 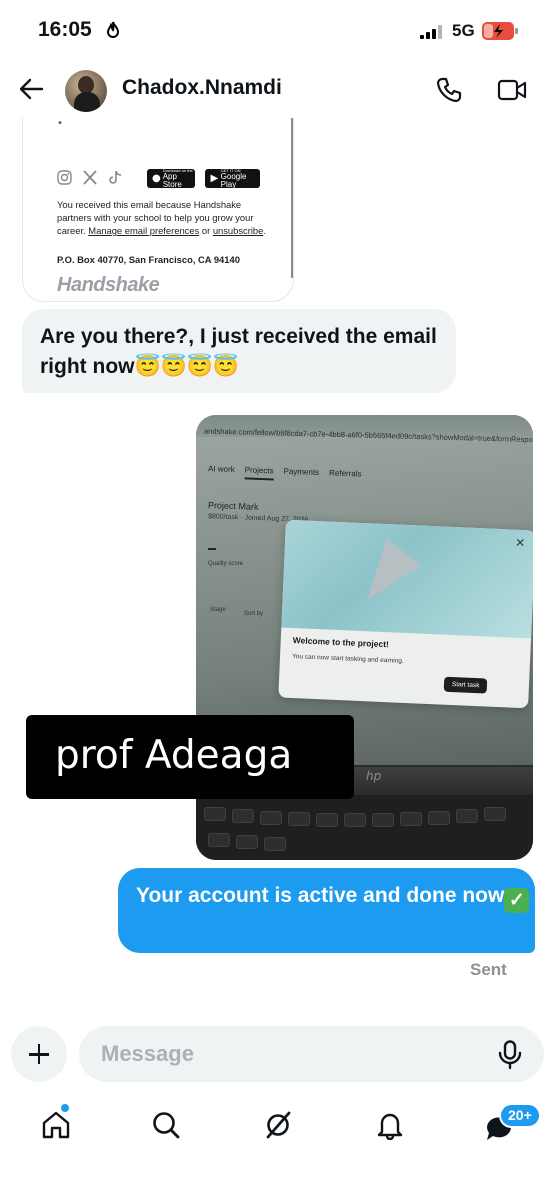 I want to click on status-time: 16:05, so click(x=65, y=29).